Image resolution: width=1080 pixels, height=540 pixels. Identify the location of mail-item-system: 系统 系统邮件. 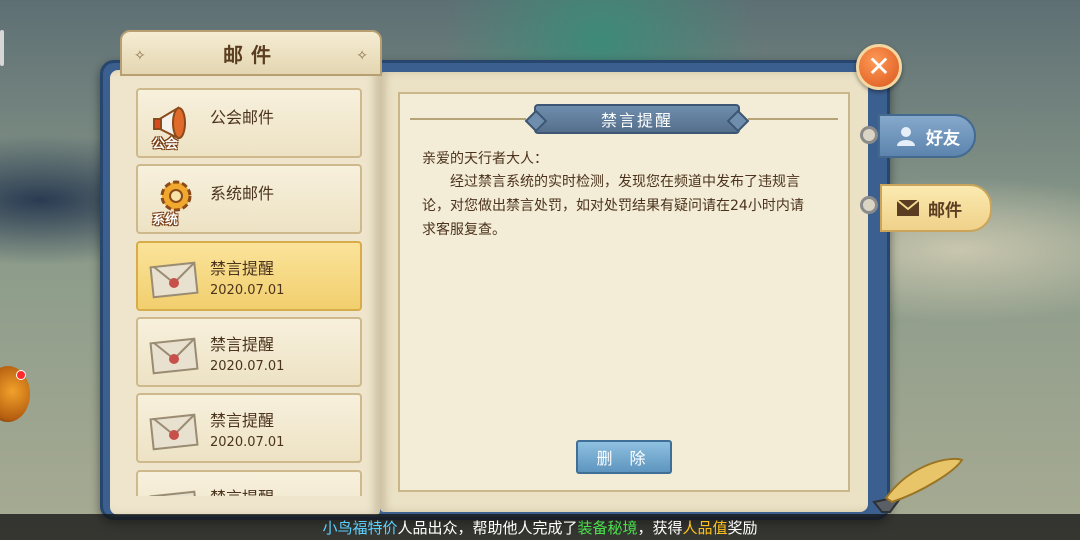
(249, 199).